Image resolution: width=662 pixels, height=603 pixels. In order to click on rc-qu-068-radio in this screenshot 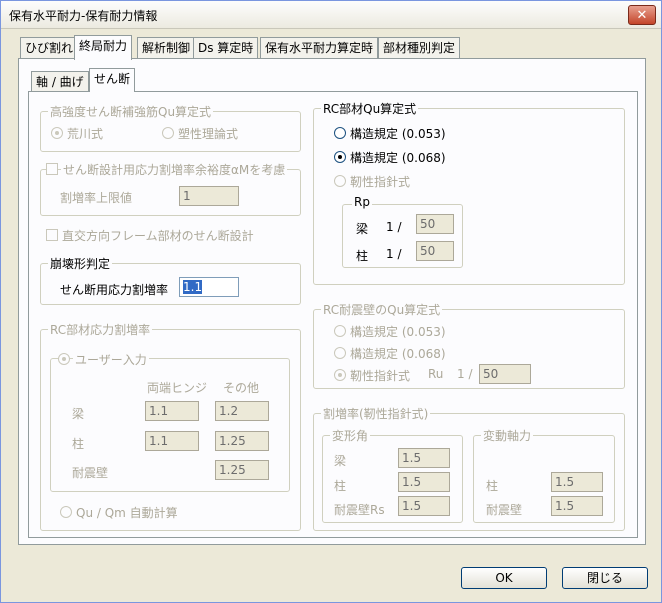, I will do `click(340, 157)`.